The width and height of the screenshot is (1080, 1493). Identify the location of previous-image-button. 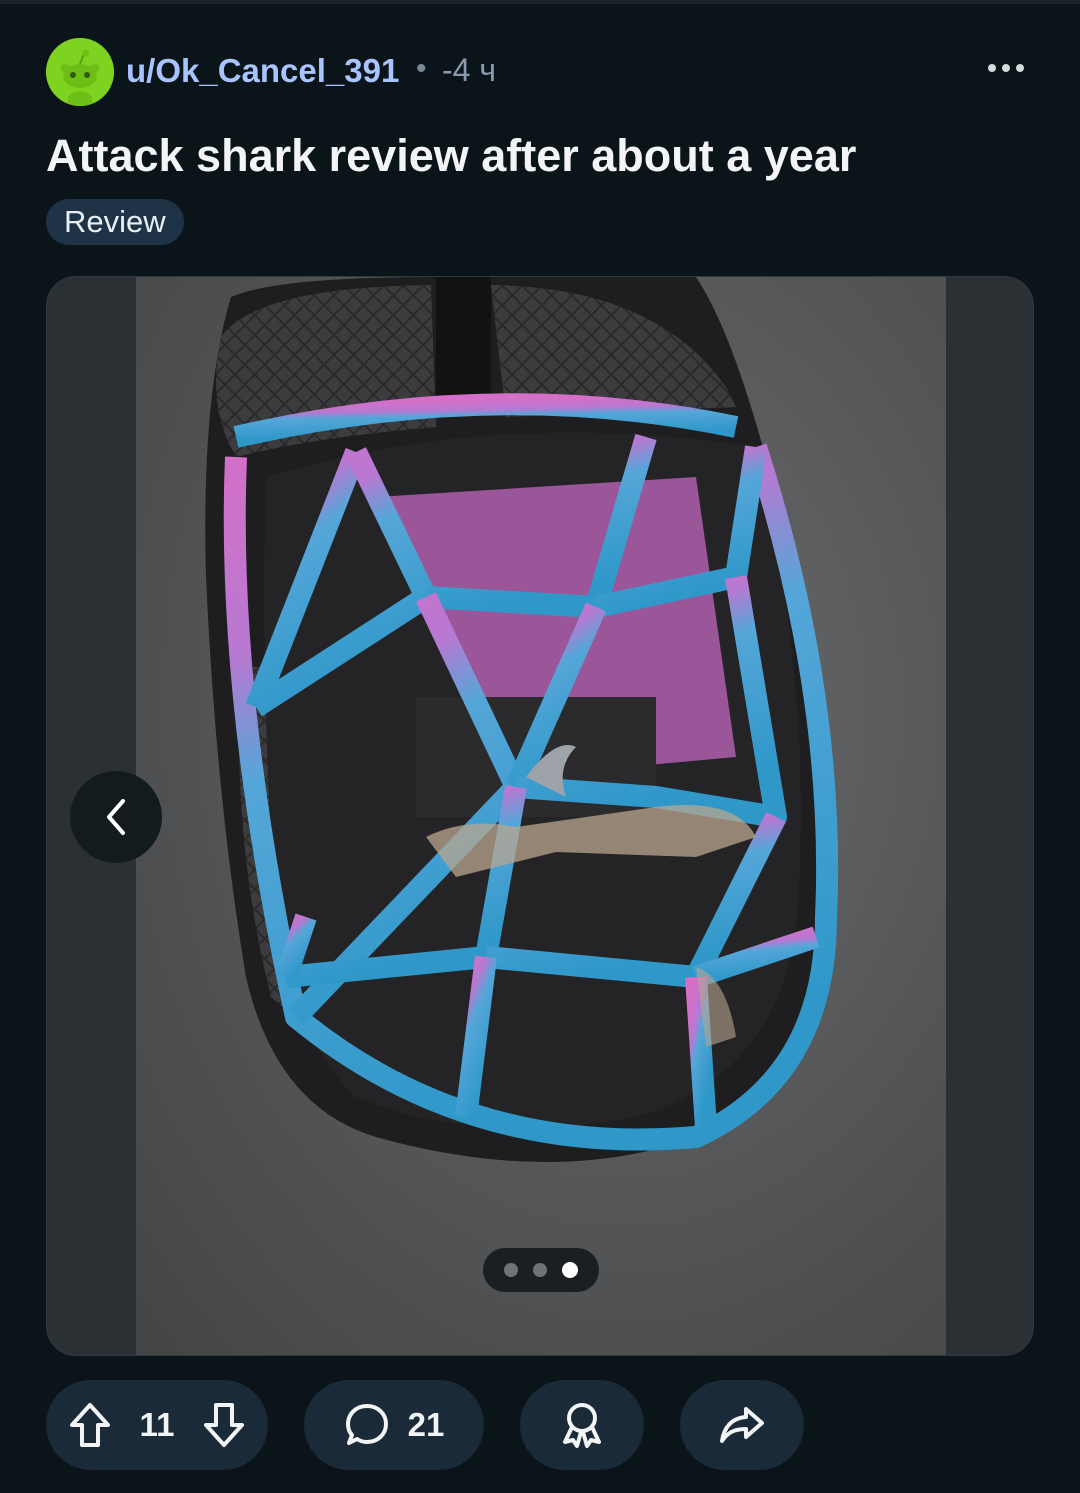
(116, 817).